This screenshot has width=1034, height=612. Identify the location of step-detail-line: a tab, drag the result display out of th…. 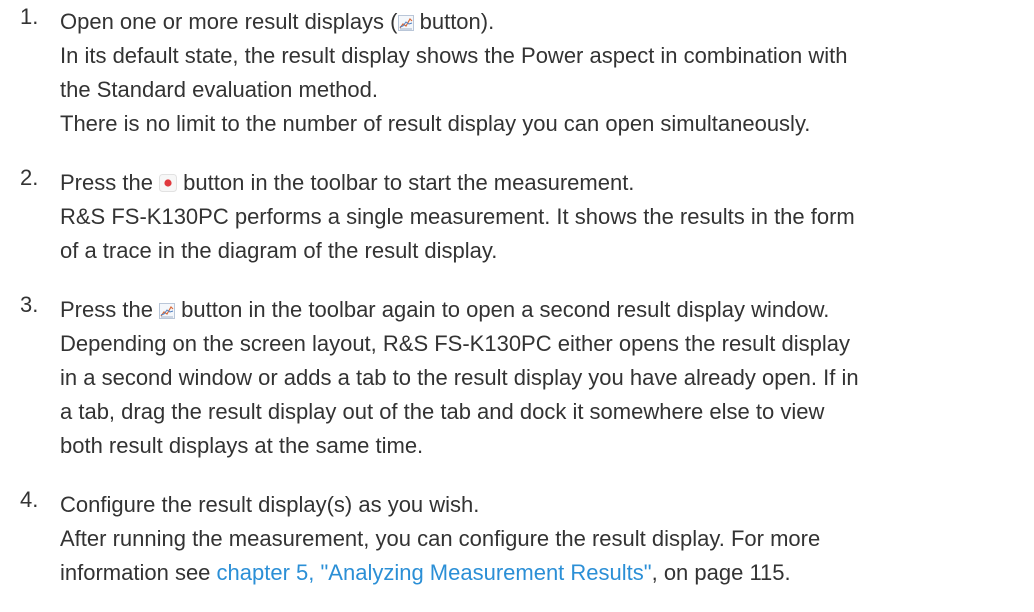
(442, 411).